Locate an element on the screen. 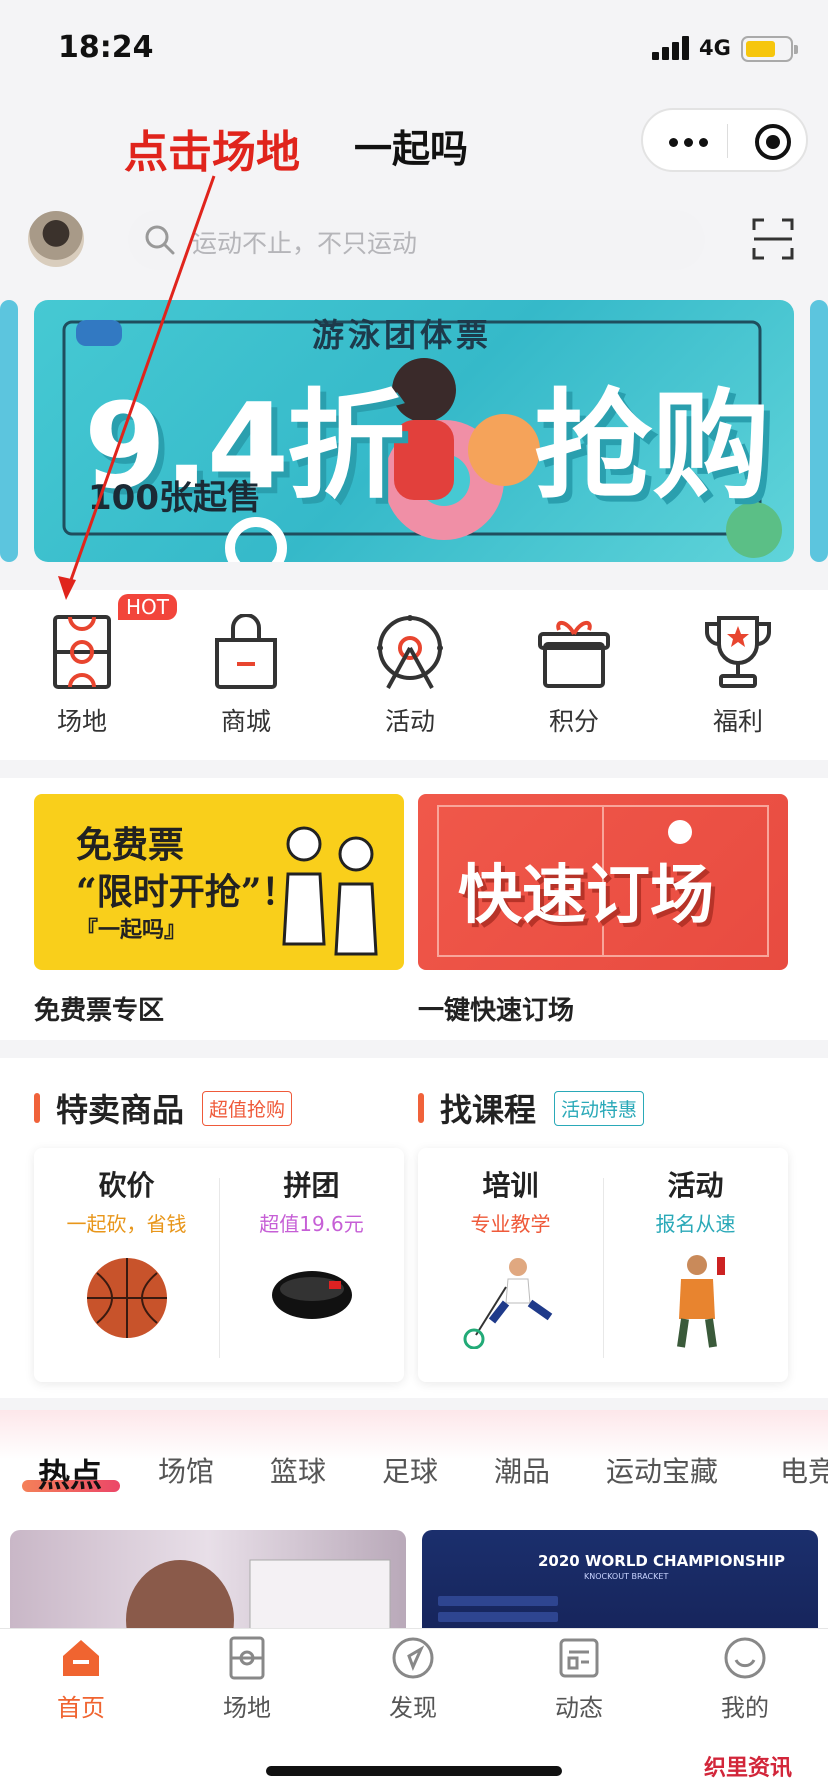  tab-trend: 潮品 is located at coordinates (522, 1470).